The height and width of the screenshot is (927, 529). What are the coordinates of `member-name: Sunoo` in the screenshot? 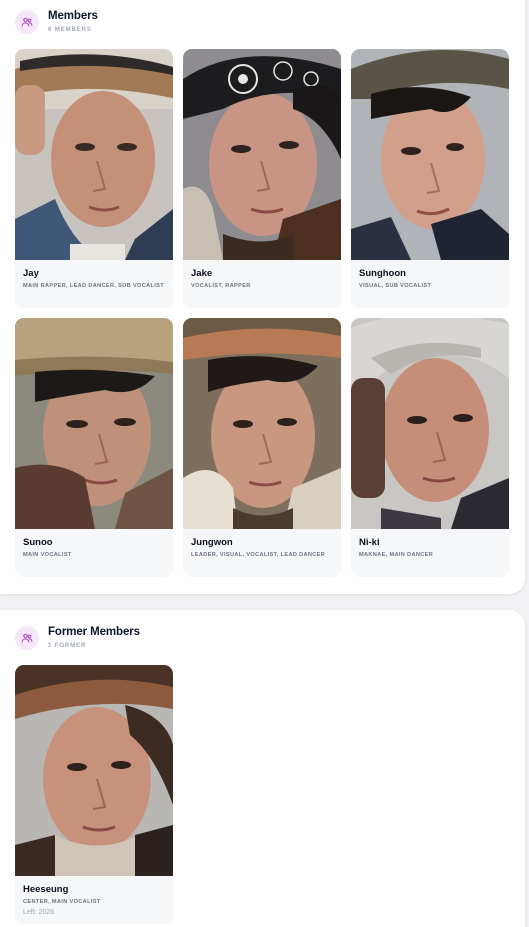 It's located at (38, 542).